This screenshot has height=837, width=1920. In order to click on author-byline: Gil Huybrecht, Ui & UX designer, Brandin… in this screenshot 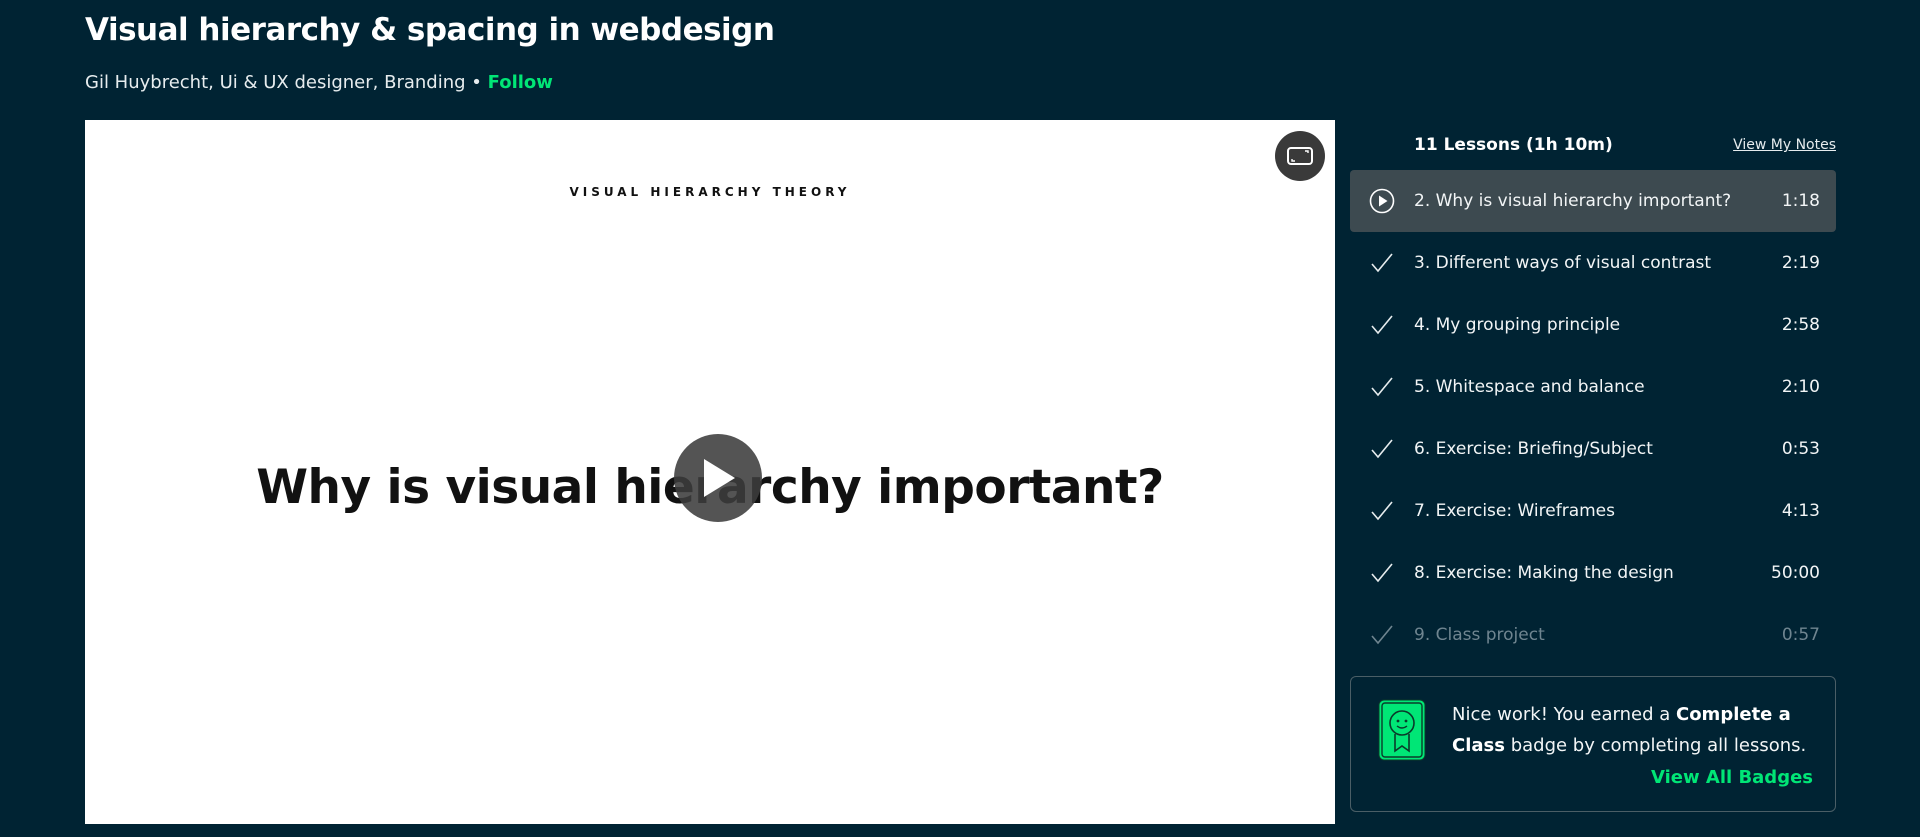, I will do `click(319, 82)`.